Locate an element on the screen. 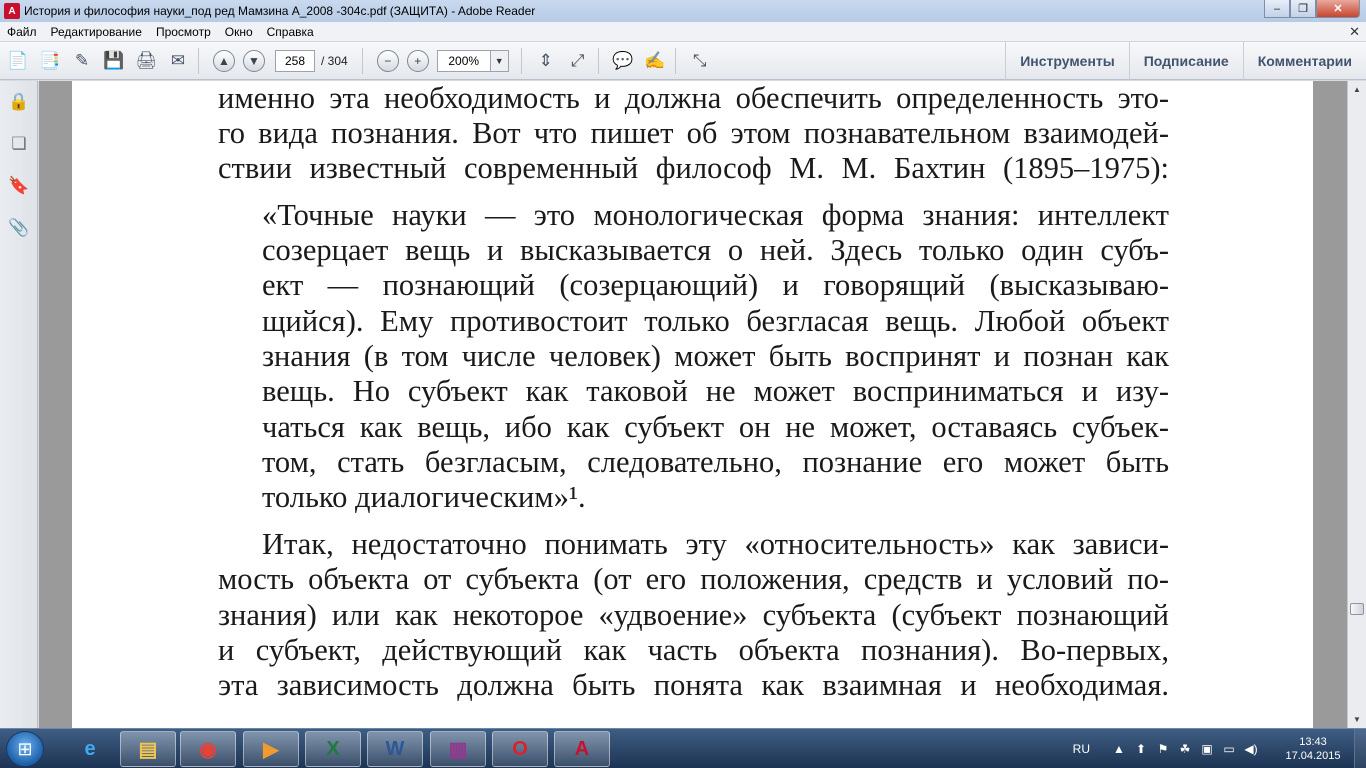  device-icon: ▣ is located at coordinates (1207, 749).